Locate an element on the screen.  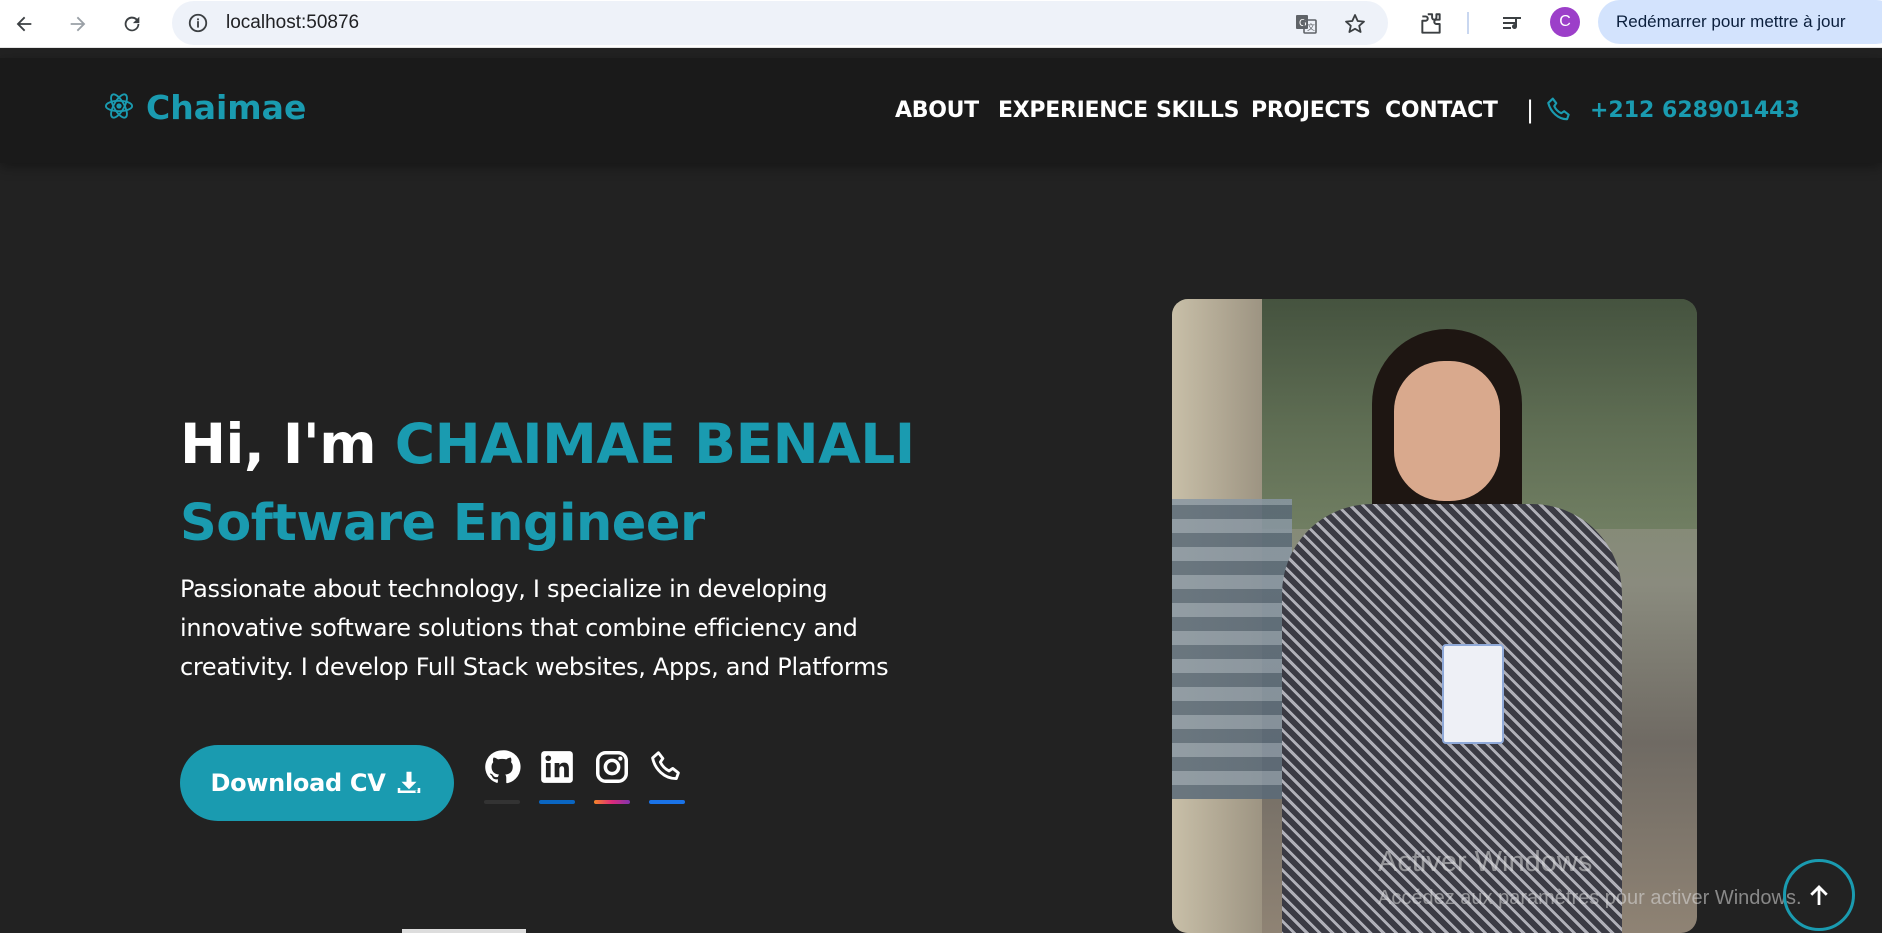
media-controls-icon is located at coordinates (1512, 24).